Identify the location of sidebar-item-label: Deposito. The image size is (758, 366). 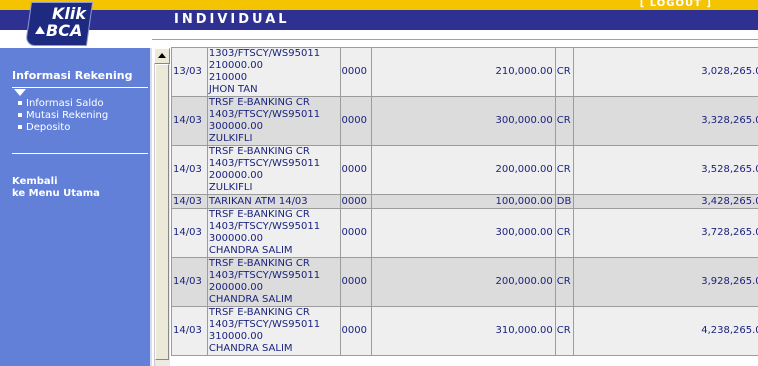
(48, 127).